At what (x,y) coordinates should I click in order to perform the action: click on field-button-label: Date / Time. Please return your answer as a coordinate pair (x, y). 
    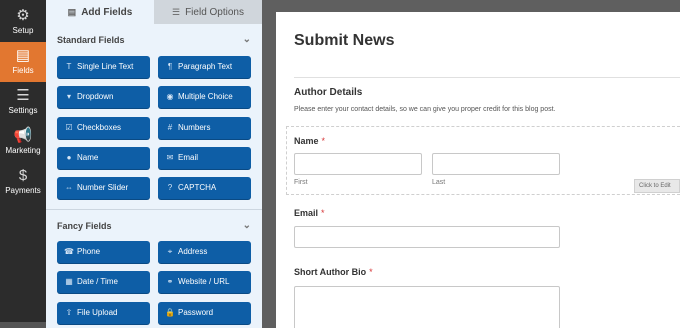
    Looking at the image, I should click on (97, 281).